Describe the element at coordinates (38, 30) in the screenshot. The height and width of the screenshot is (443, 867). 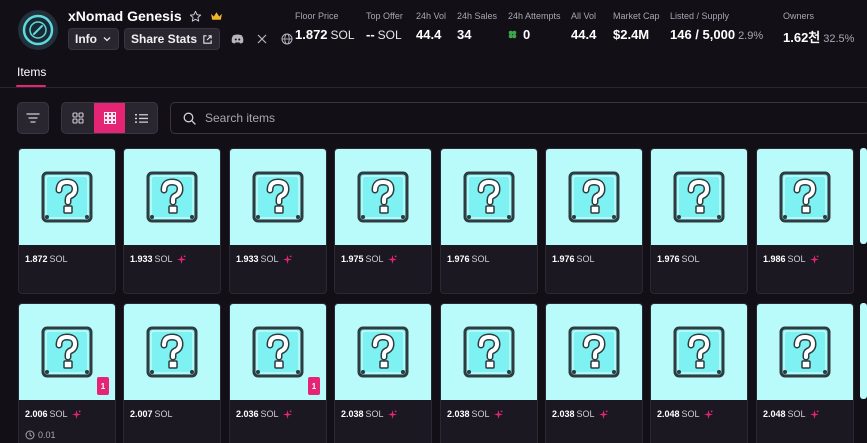
I see `collection-logo` at that location.